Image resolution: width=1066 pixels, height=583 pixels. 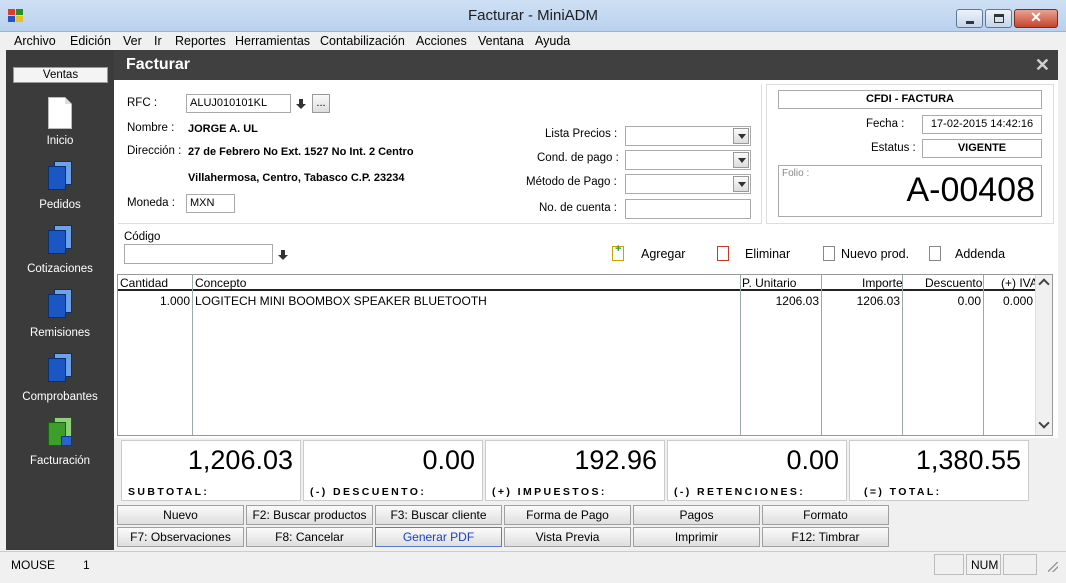 I want to click on code-input, so click(x=198, y=254).